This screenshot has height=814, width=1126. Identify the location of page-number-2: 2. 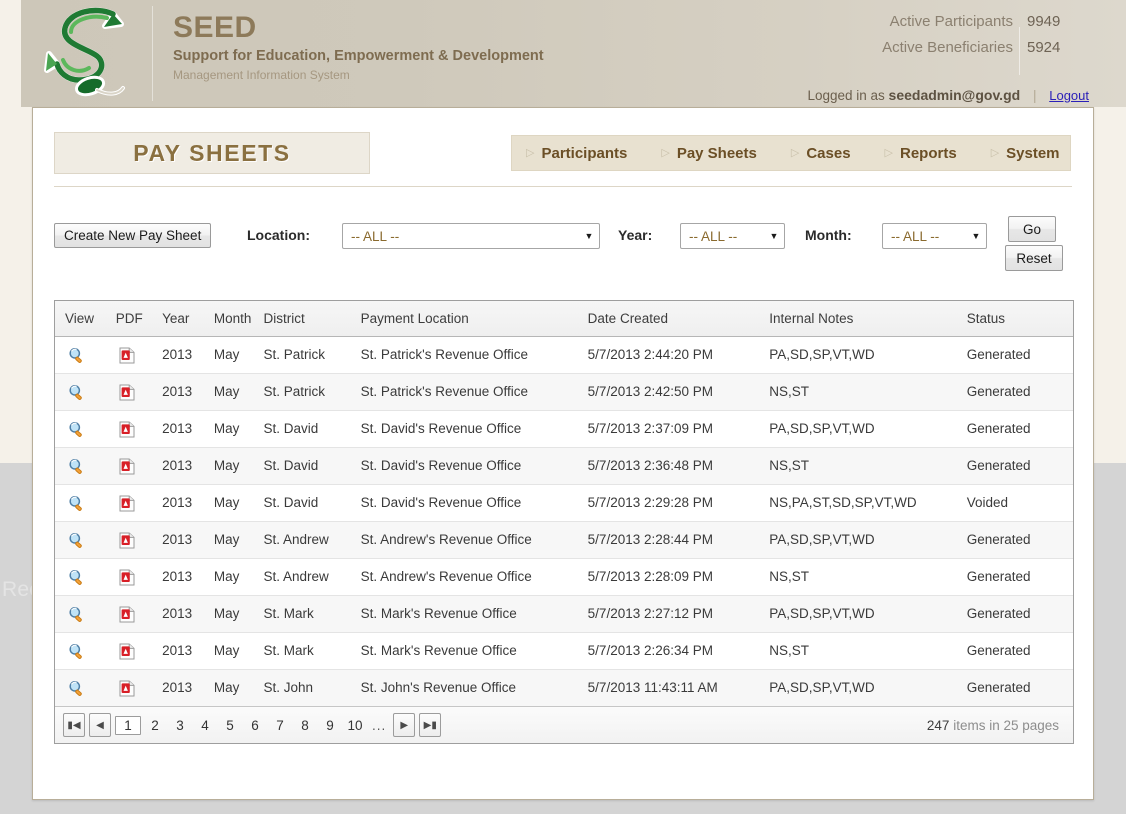
(155, 725).